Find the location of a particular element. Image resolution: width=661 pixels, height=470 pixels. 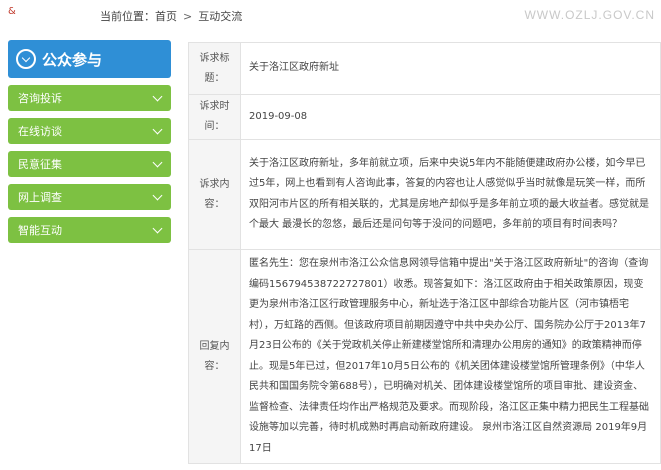

breadcrumb-prefix: 当前位置： is located at coordinates (127, 16).